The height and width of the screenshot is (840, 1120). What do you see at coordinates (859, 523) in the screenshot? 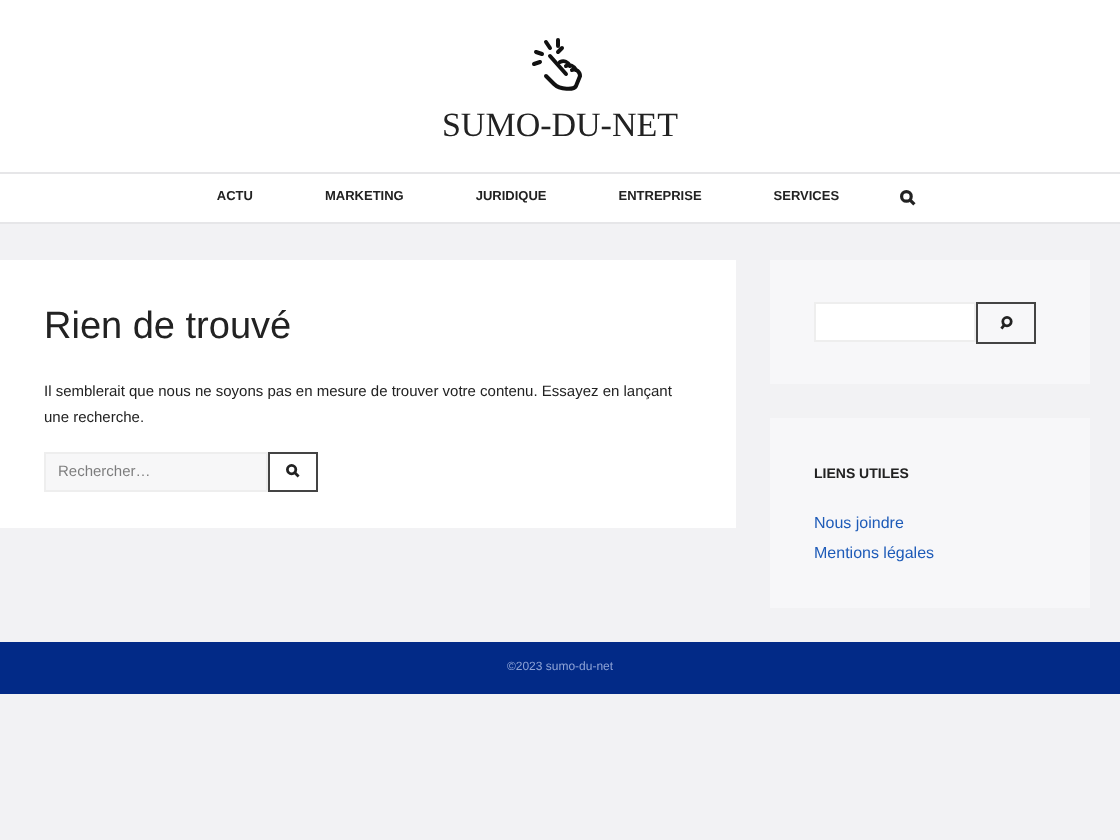
I see `sidebar-link: Nous joindre` at bounding box center [859, 523].